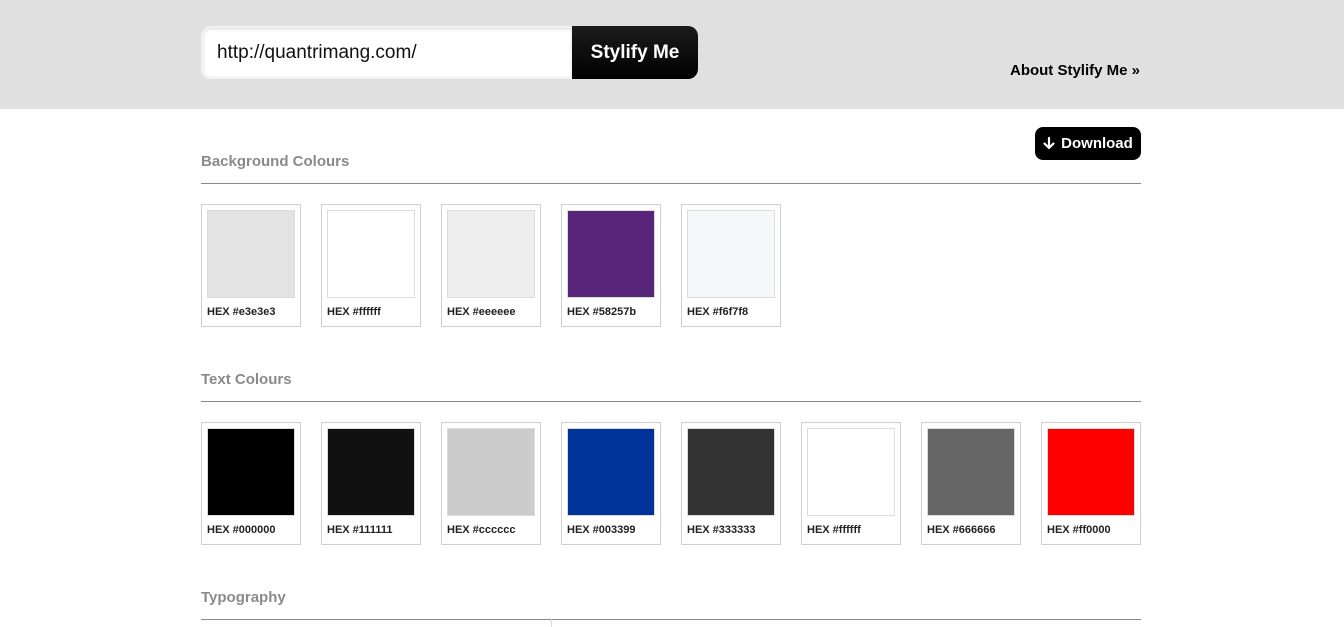  What do you see at coordinates (961, 530) in the screenshot?
I see `swatch-hex-label: HEX #666666` at bounding box center [961, 530].